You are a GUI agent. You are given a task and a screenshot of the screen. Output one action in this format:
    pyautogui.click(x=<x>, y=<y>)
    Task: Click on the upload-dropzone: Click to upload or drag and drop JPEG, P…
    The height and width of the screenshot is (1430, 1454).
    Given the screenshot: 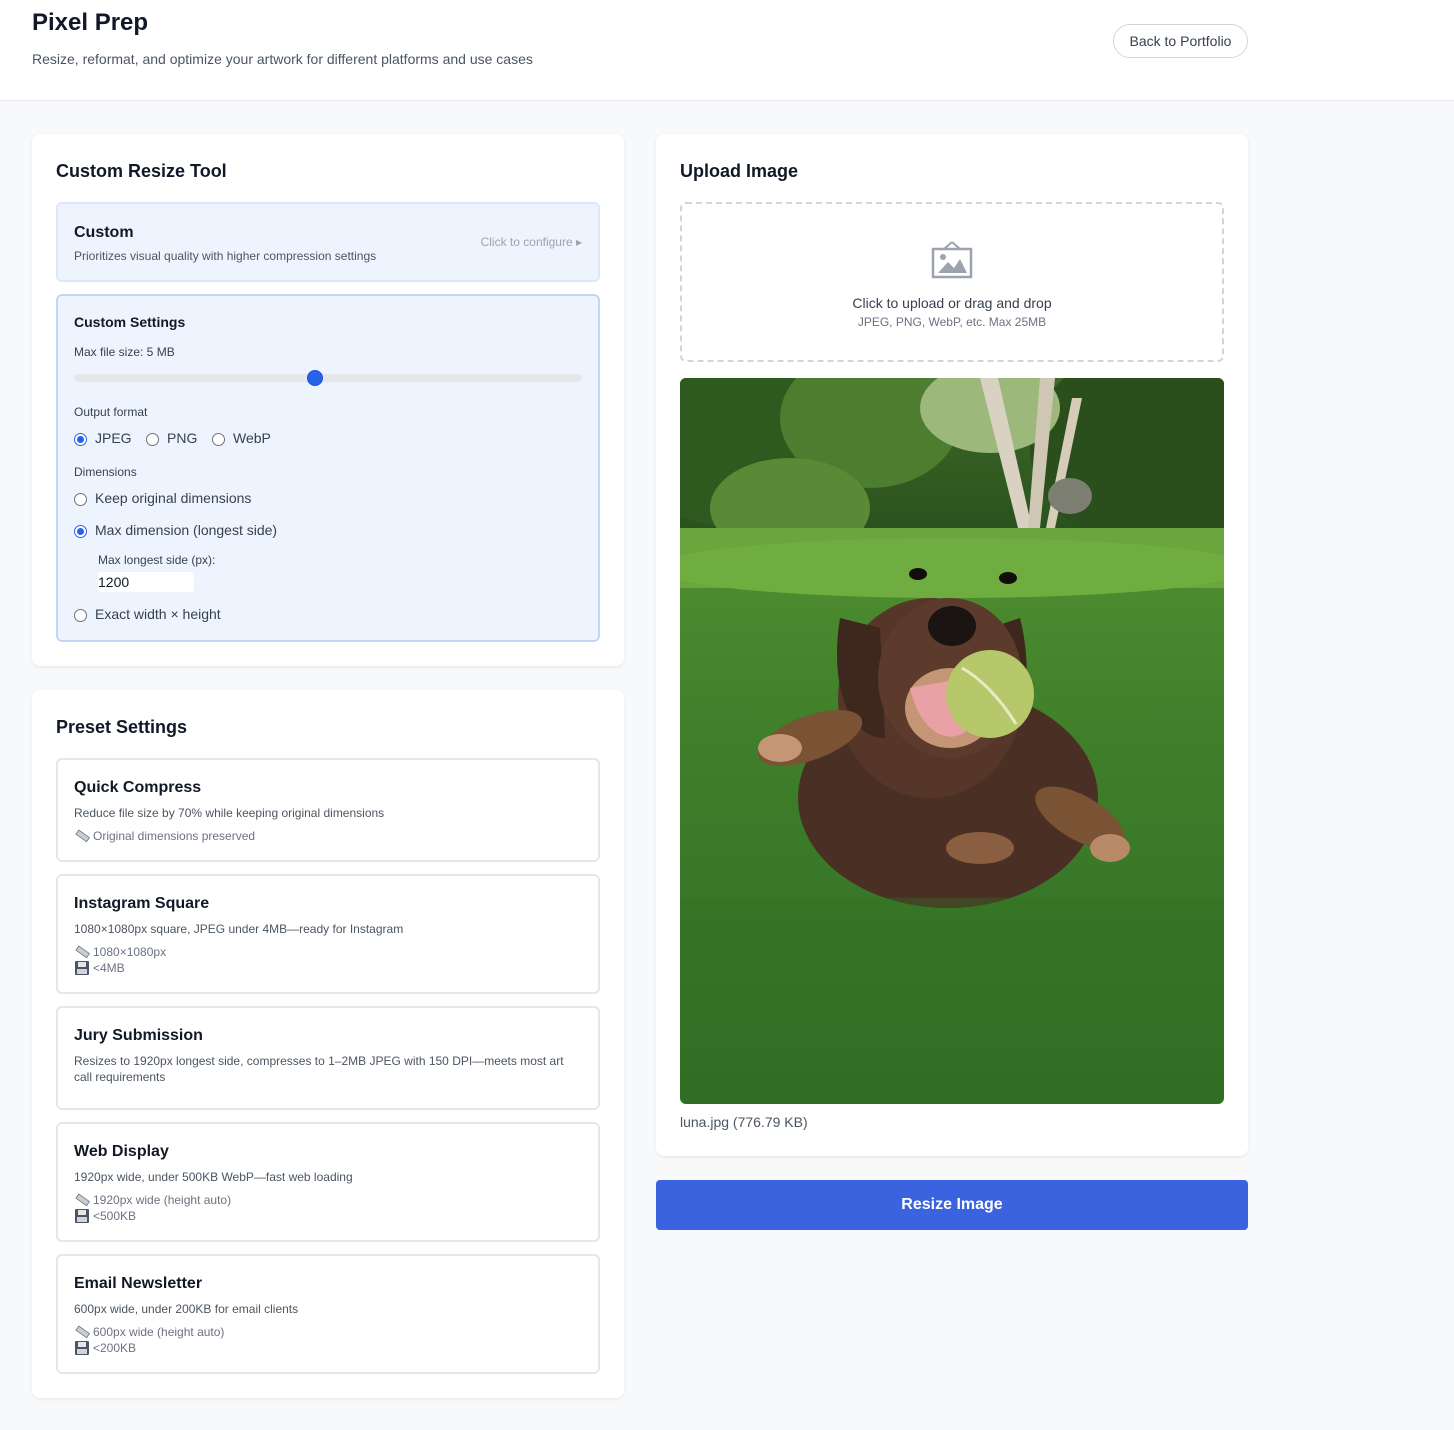 What is the action you would take?
    pyautogui.click(x=952, y=282)
    